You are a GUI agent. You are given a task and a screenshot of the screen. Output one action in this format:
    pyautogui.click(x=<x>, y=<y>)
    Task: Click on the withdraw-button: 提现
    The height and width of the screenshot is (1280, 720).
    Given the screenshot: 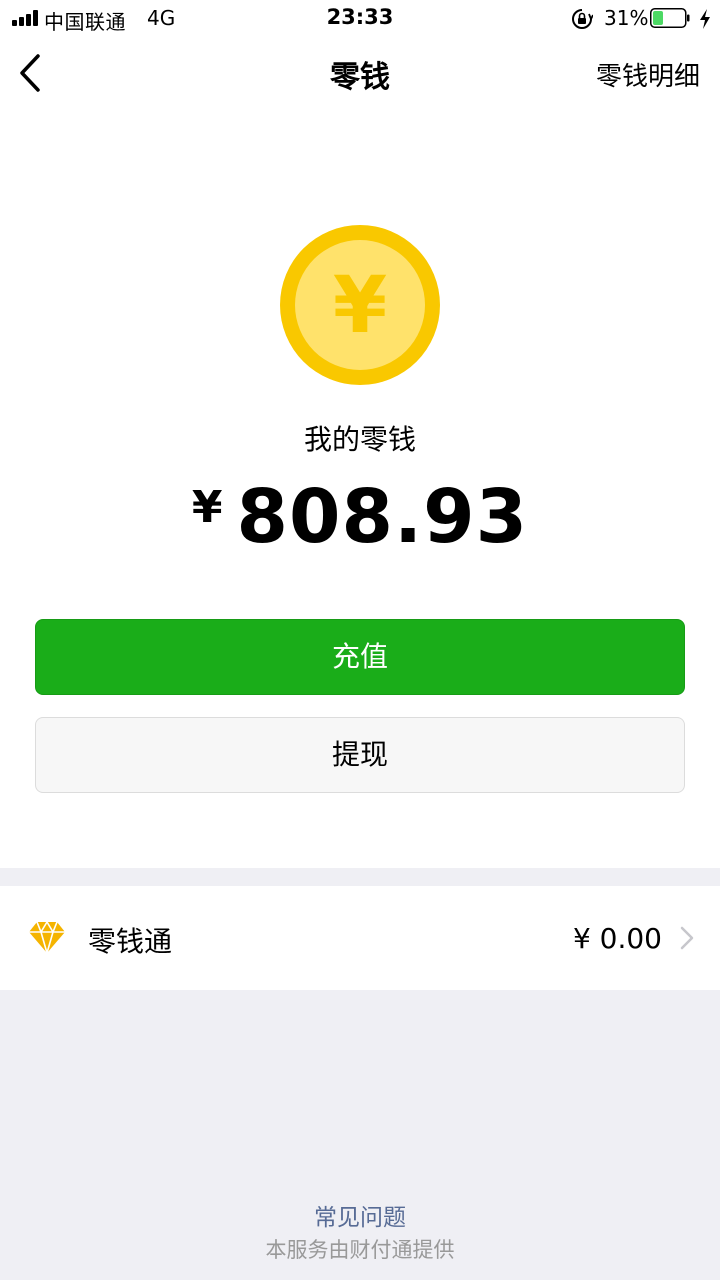 What is the action you would take?
    pyautogui.click(x=360, y=755)
    